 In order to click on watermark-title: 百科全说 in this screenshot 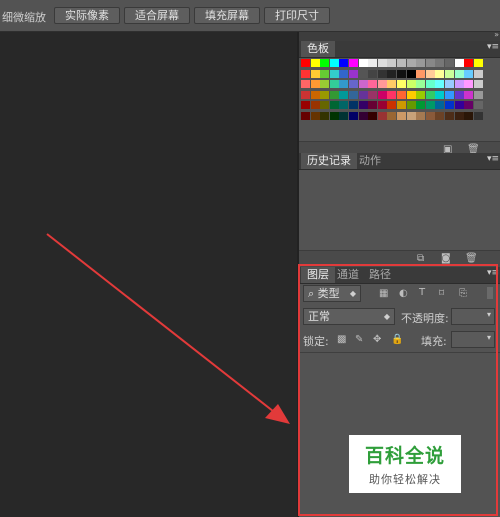, I will do `click(404, 456)`.